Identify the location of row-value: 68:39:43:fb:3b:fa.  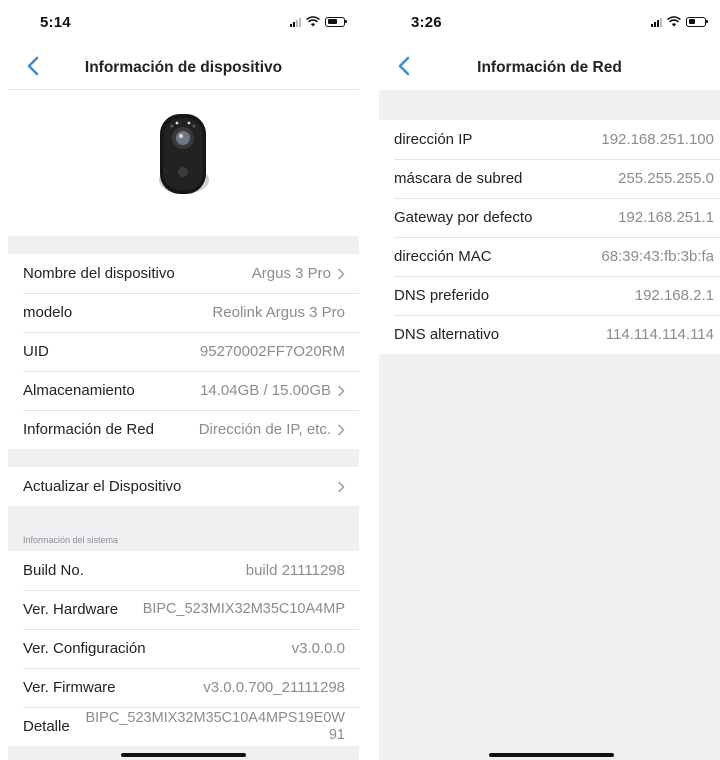
(657, 256).